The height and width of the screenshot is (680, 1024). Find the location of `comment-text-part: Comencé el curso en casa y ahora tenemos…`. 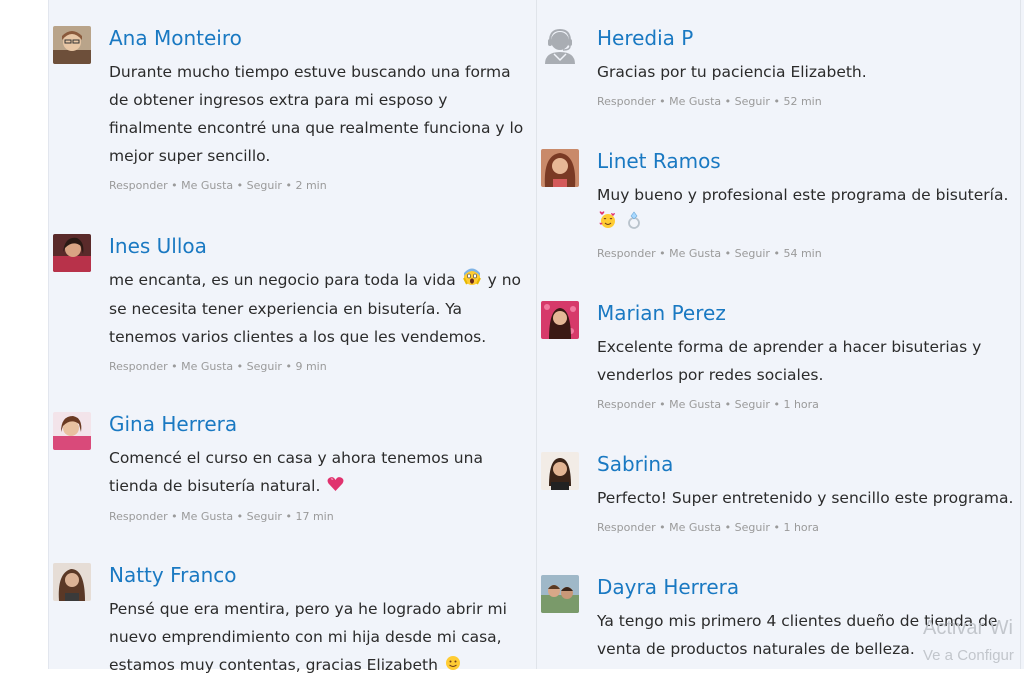

comment-text-part: Comencé el curso en casa y ahora tenemos… is located at coordinates (296, 472).